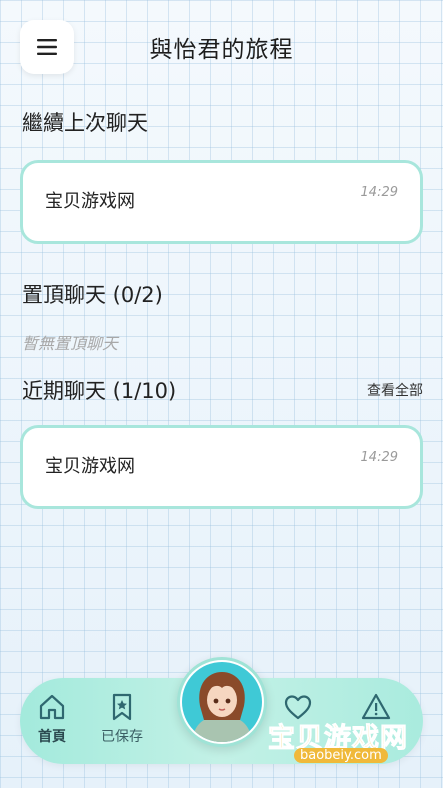 This screenshot has height=788, width=443. Describe the element at coordinates (52, 707) in the screenshot. I see `home-icon` at that location.